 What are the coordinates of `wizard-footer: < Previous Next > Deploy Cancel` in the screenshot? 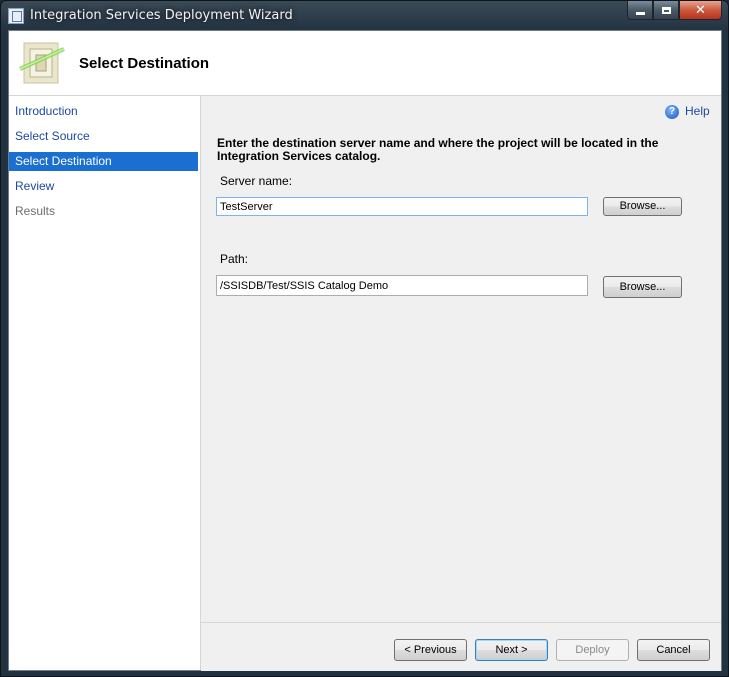 It's located at (461, 646).